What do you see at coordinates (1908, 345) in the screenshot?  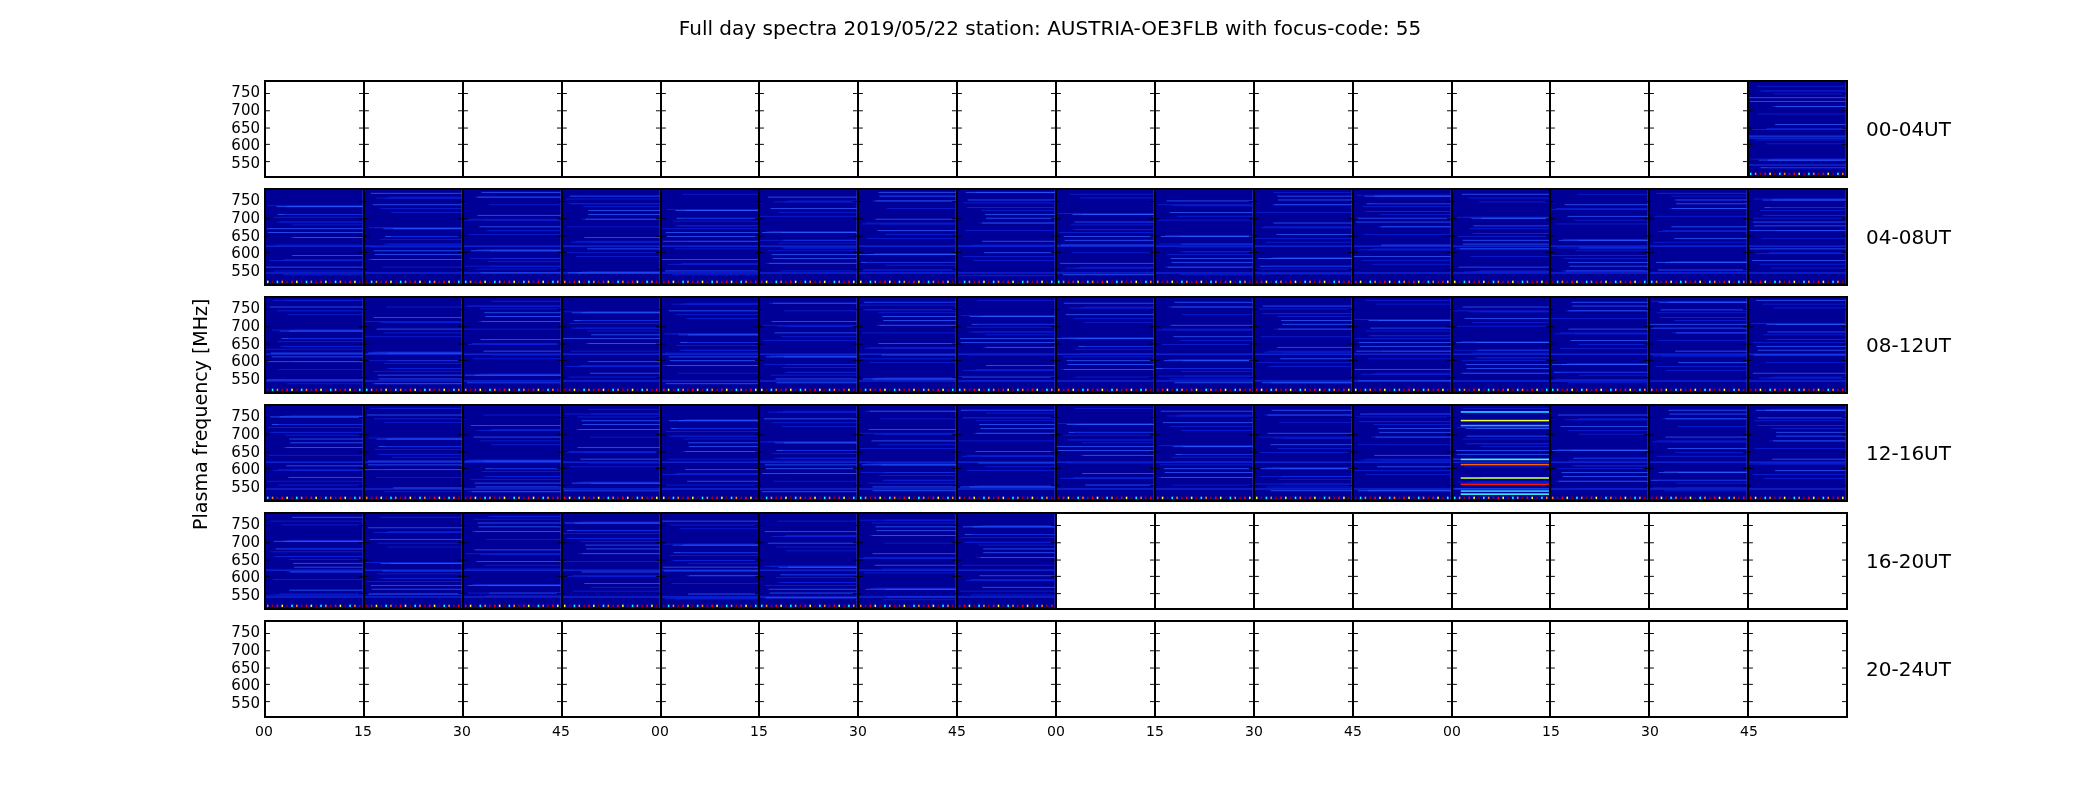 I see `row-time-label: 08-12UT` at bounding box center [1908, 345].